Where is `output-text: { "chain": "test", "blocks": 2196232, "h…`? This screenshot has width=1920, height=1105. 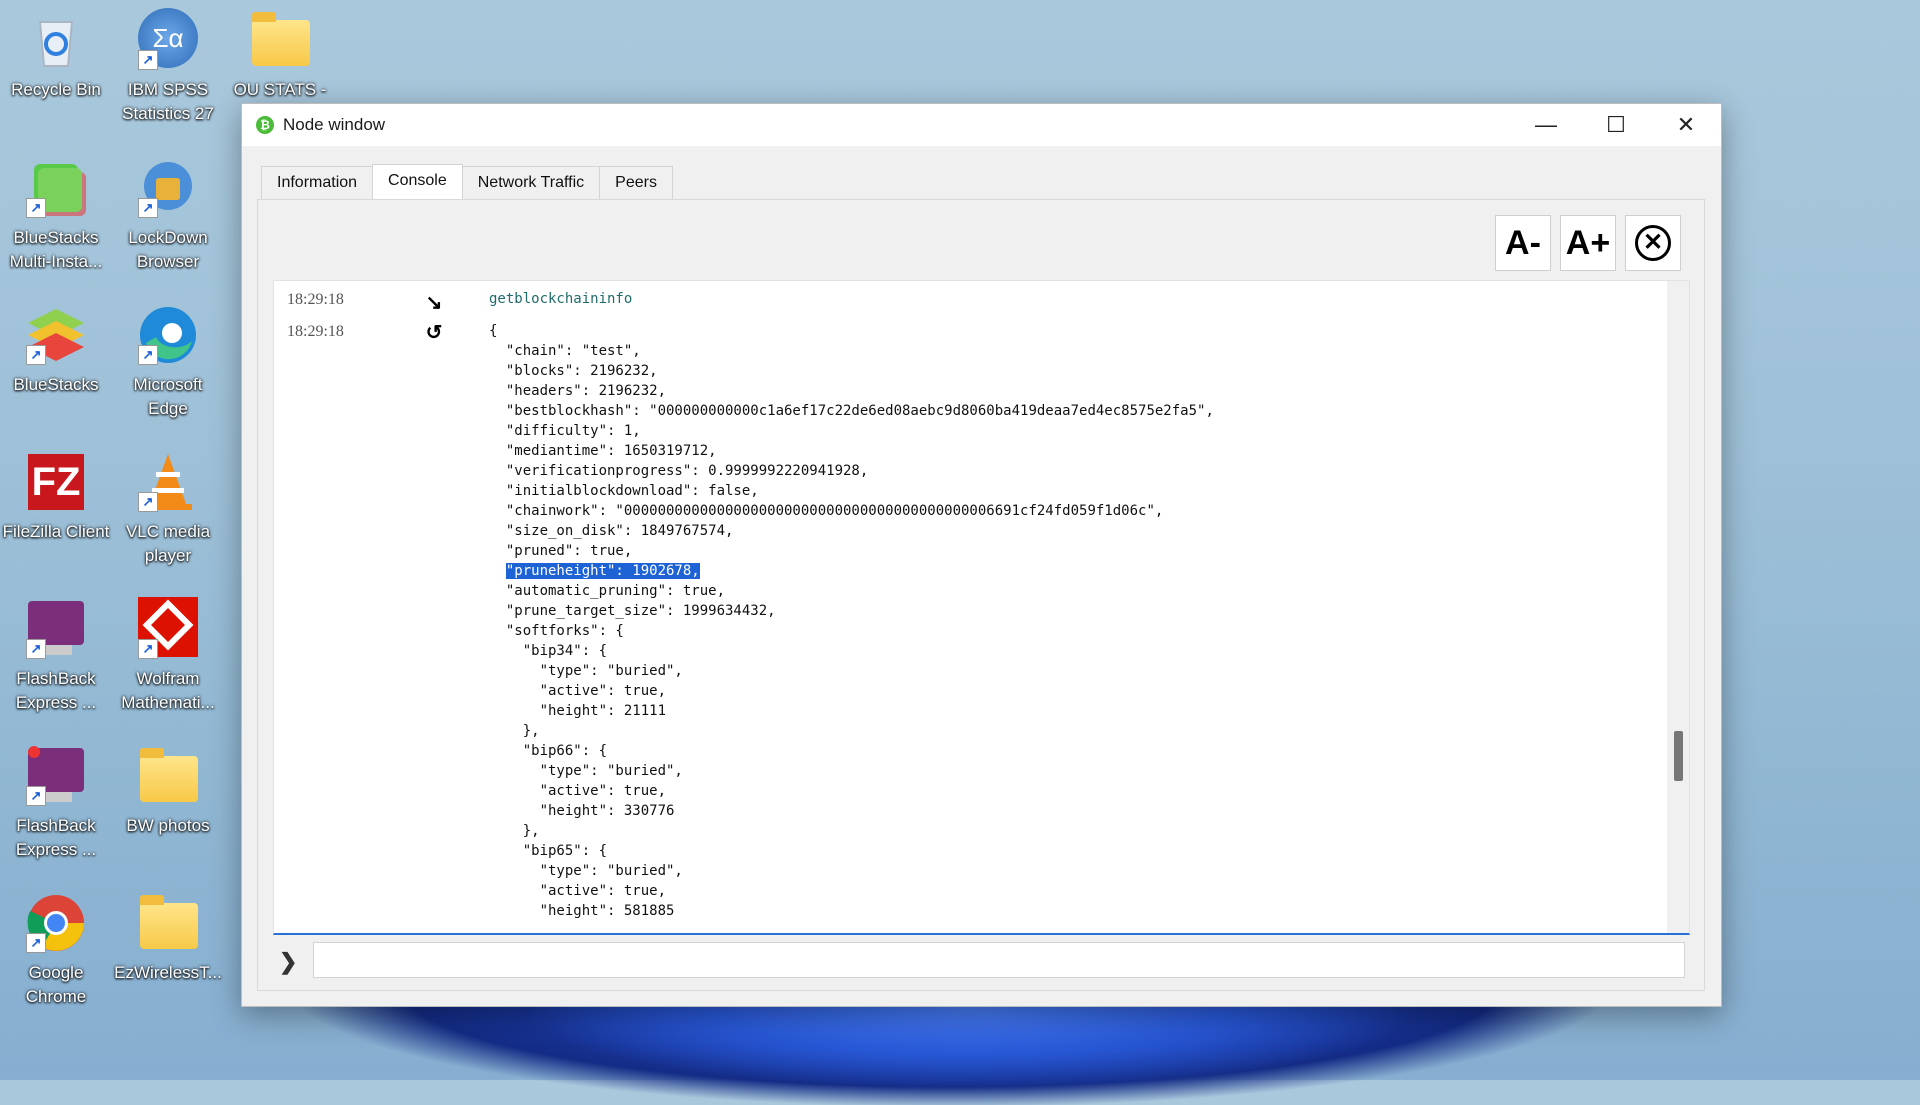
output-text: { "chain": "test", "blocks": 2196232, "h… is located at coordinates (851, 441).